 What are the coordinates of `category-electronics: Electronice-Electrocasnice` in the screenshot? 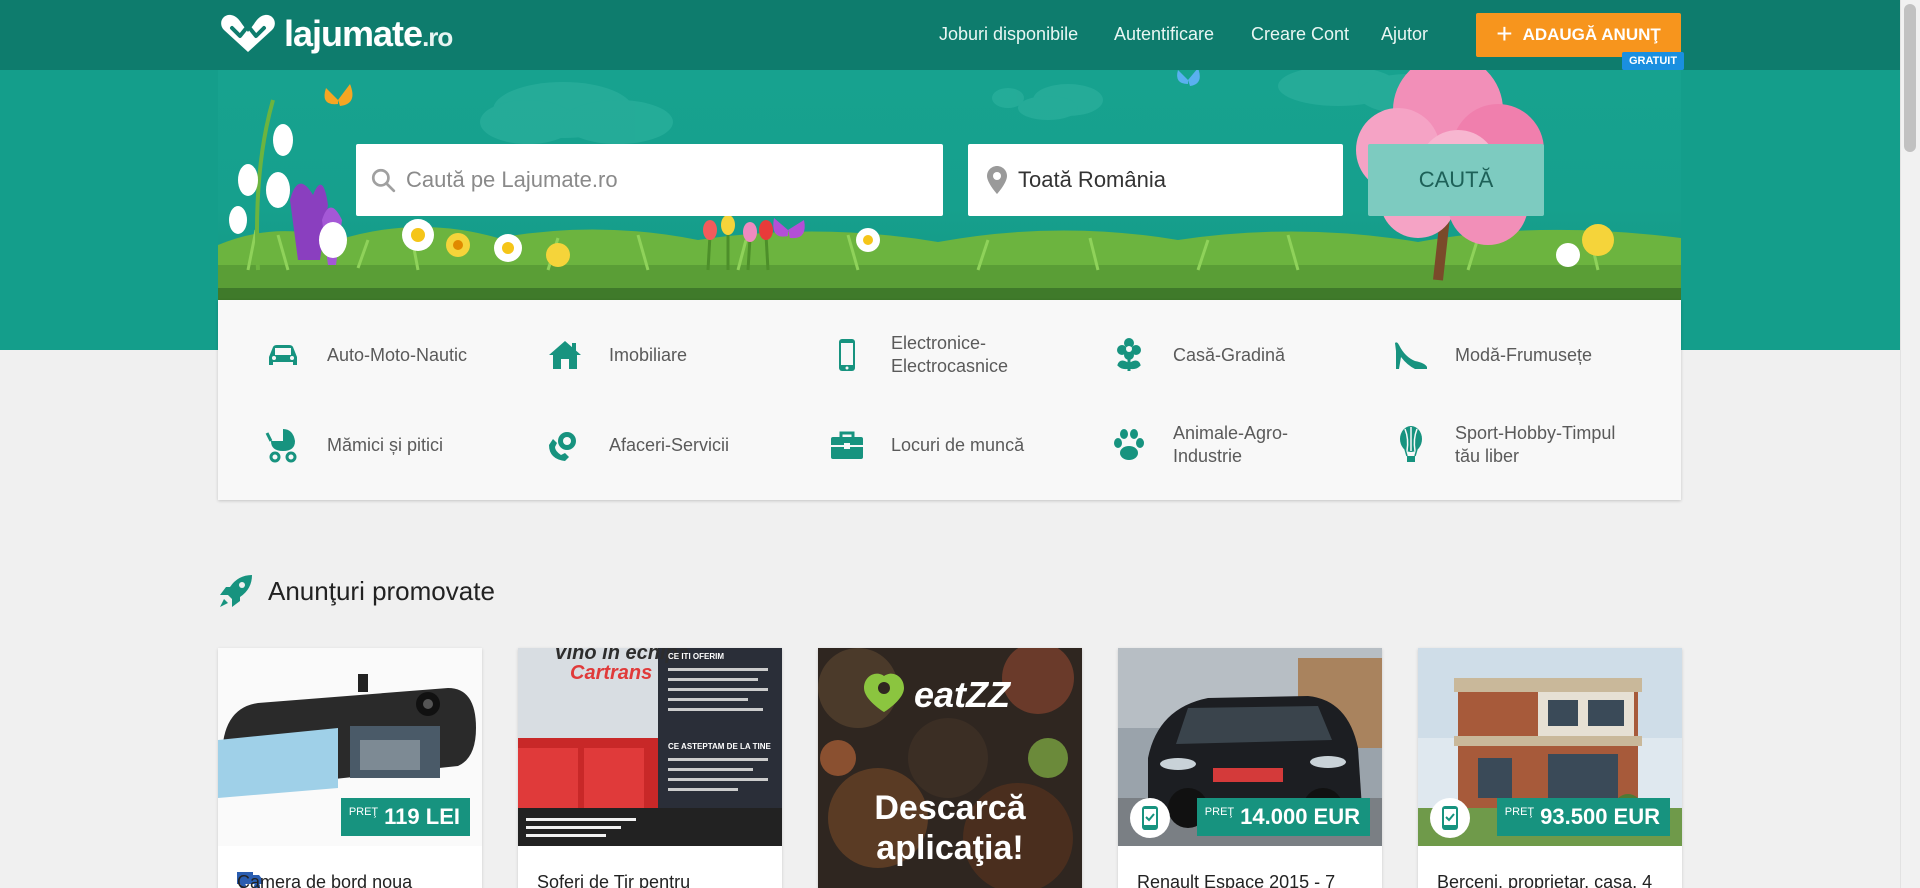 It's located at (949, 355).